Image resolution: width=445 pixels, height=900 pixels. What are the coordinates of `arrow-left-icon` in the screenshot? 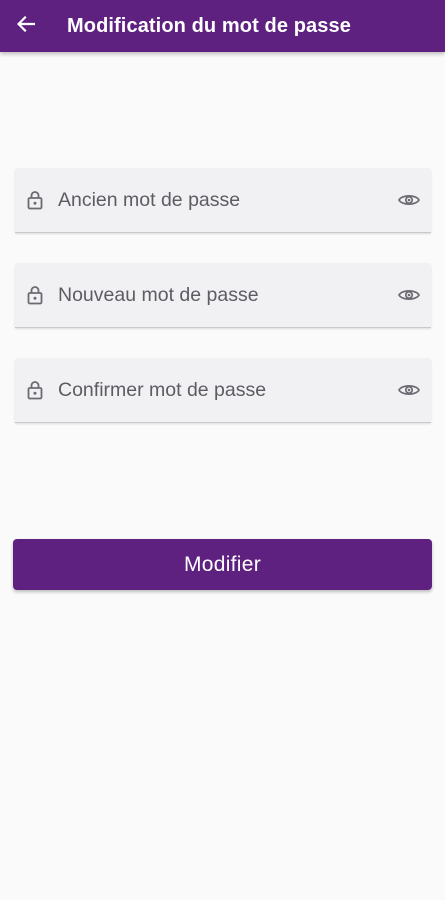 It's located at (26, 26).